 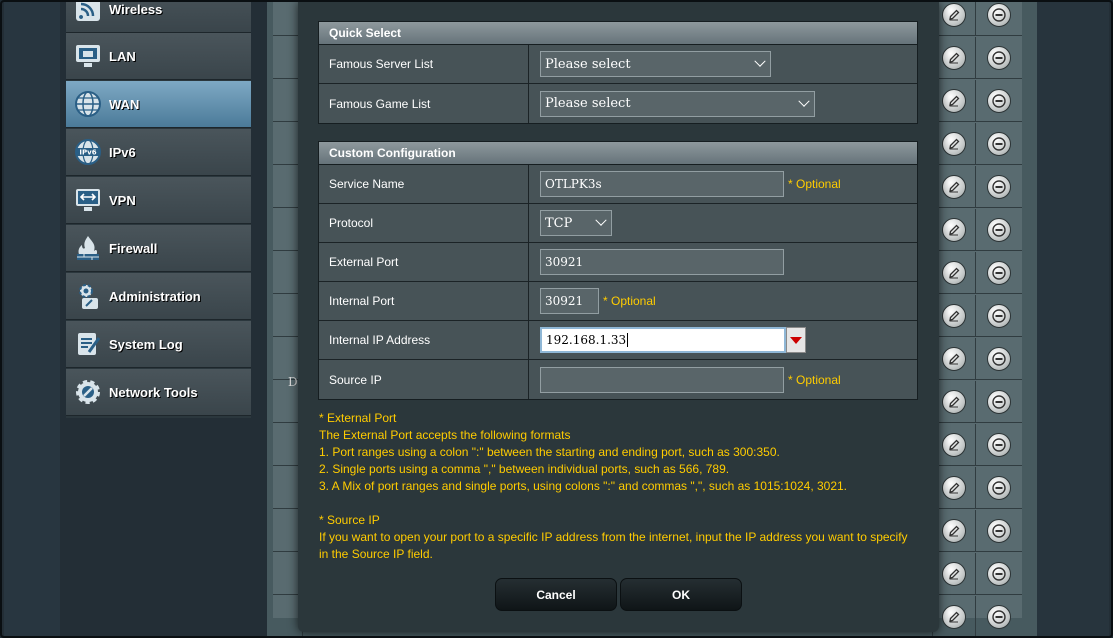 I want to click on sidebar-item-vpn: VPN, so click(x=158, y=200).